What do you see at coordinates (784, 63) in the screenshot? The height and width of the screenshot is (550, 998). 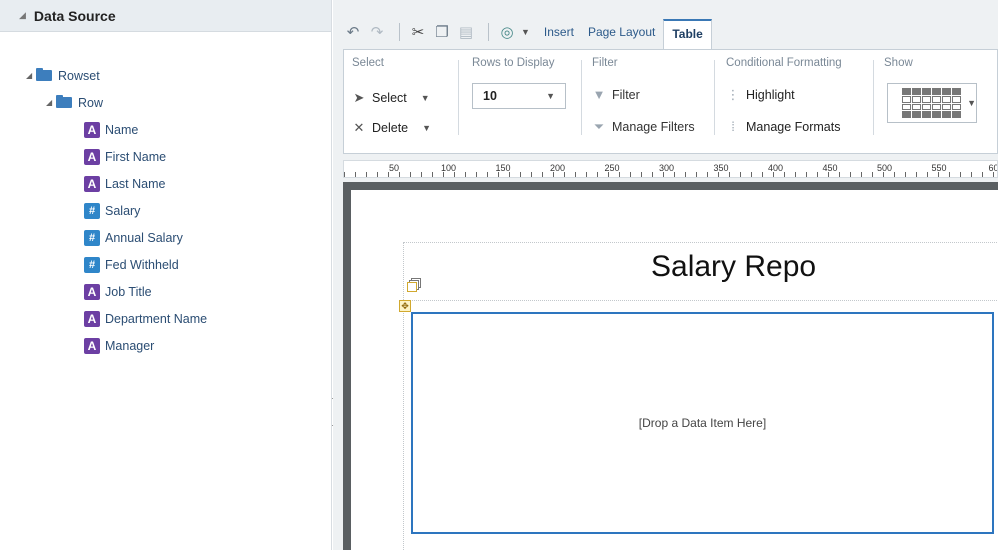 I see `cf-group-title: Conditional Formatting` at bounding box center [784, 63].